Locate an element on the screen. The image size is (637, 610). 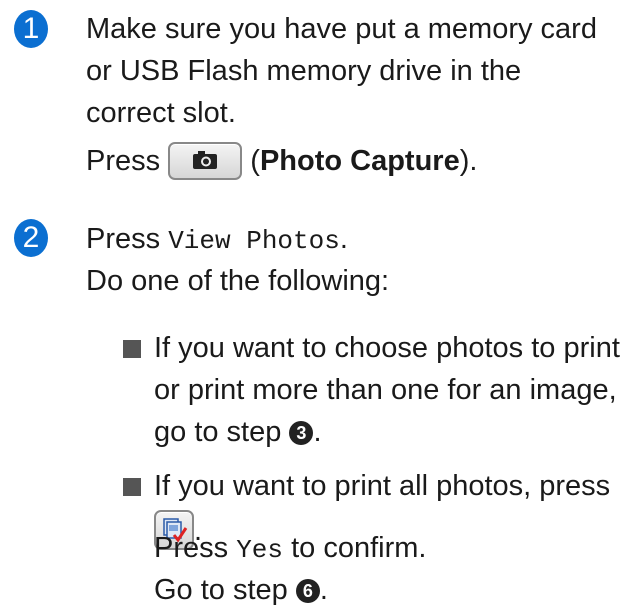
paren-open: ( is located at coordinates (255, 161).